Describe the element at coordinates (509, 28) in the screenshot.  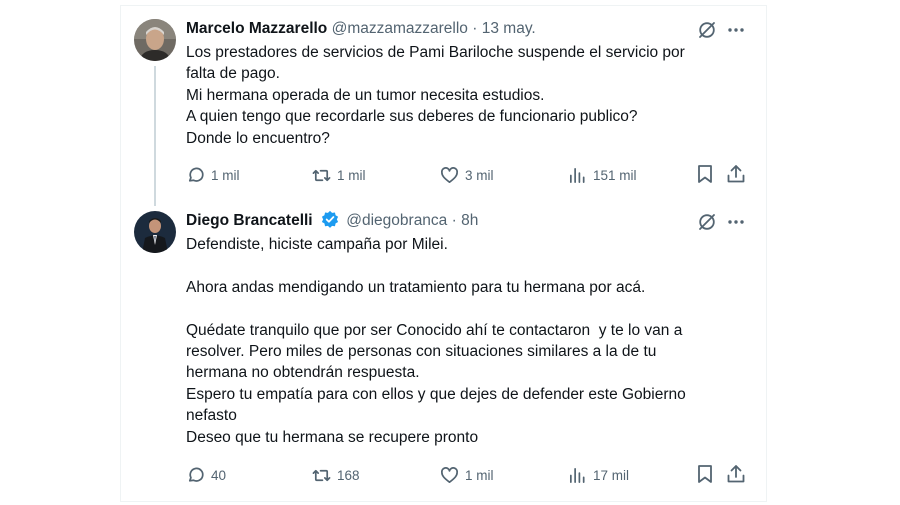
I see `timestamp: 13 may.` at that location.